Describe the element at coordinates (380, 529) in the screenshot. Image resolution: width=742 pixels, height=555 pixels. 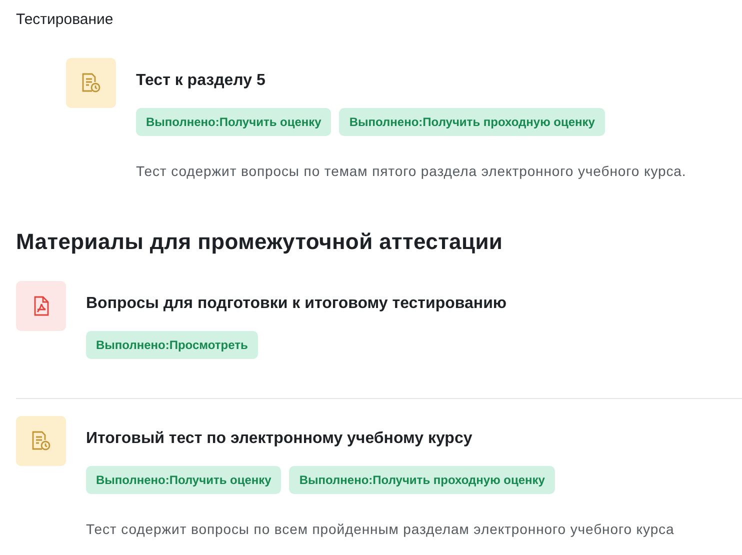
I see `activity-description: Тест содержит вопросы по всем пройденным разделам электронного учебного курса` at that location.